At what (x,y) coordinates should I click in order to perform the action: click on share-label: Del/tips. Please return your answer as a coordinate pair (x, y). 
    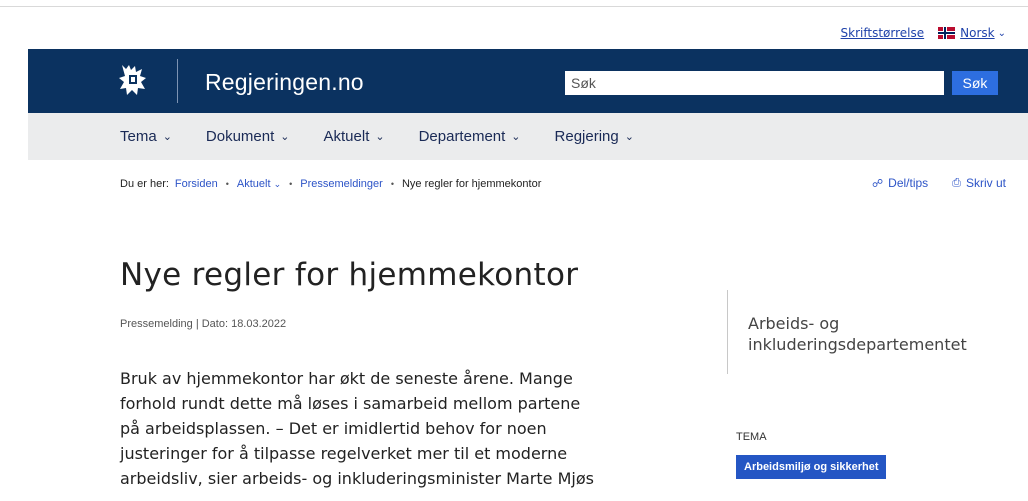
    Looking at the image, I should click on (908, 183).